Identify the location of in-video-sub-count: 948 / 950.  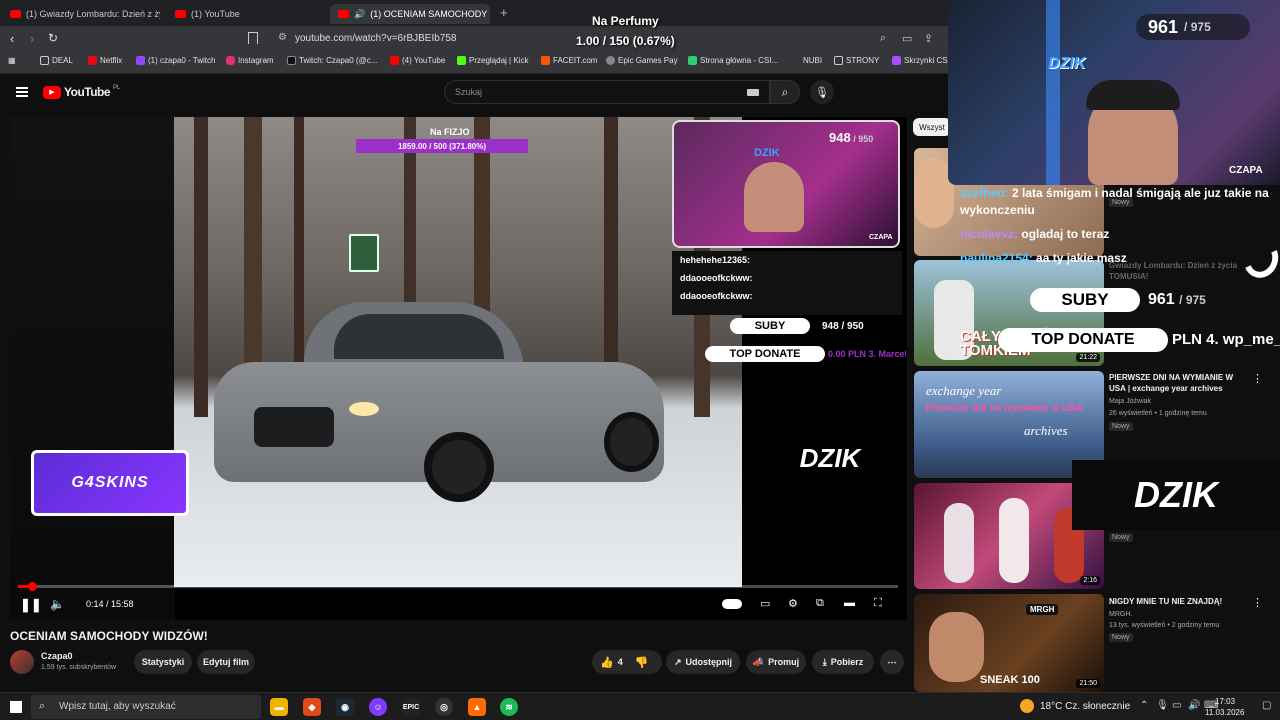
(851, 137).